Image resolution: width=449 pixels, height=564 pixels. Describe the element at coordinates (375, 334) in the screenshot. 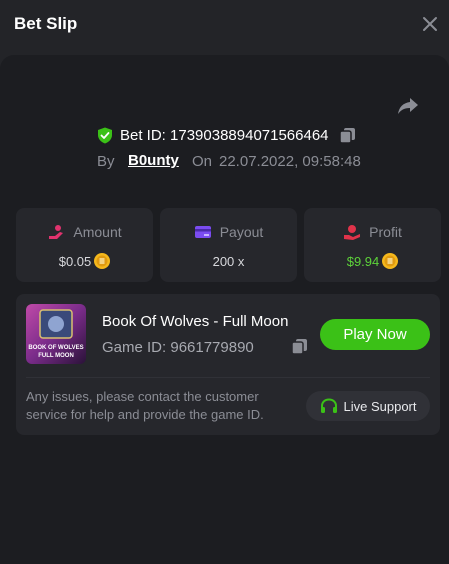

I see `play-now-button: Play Now` at that location.